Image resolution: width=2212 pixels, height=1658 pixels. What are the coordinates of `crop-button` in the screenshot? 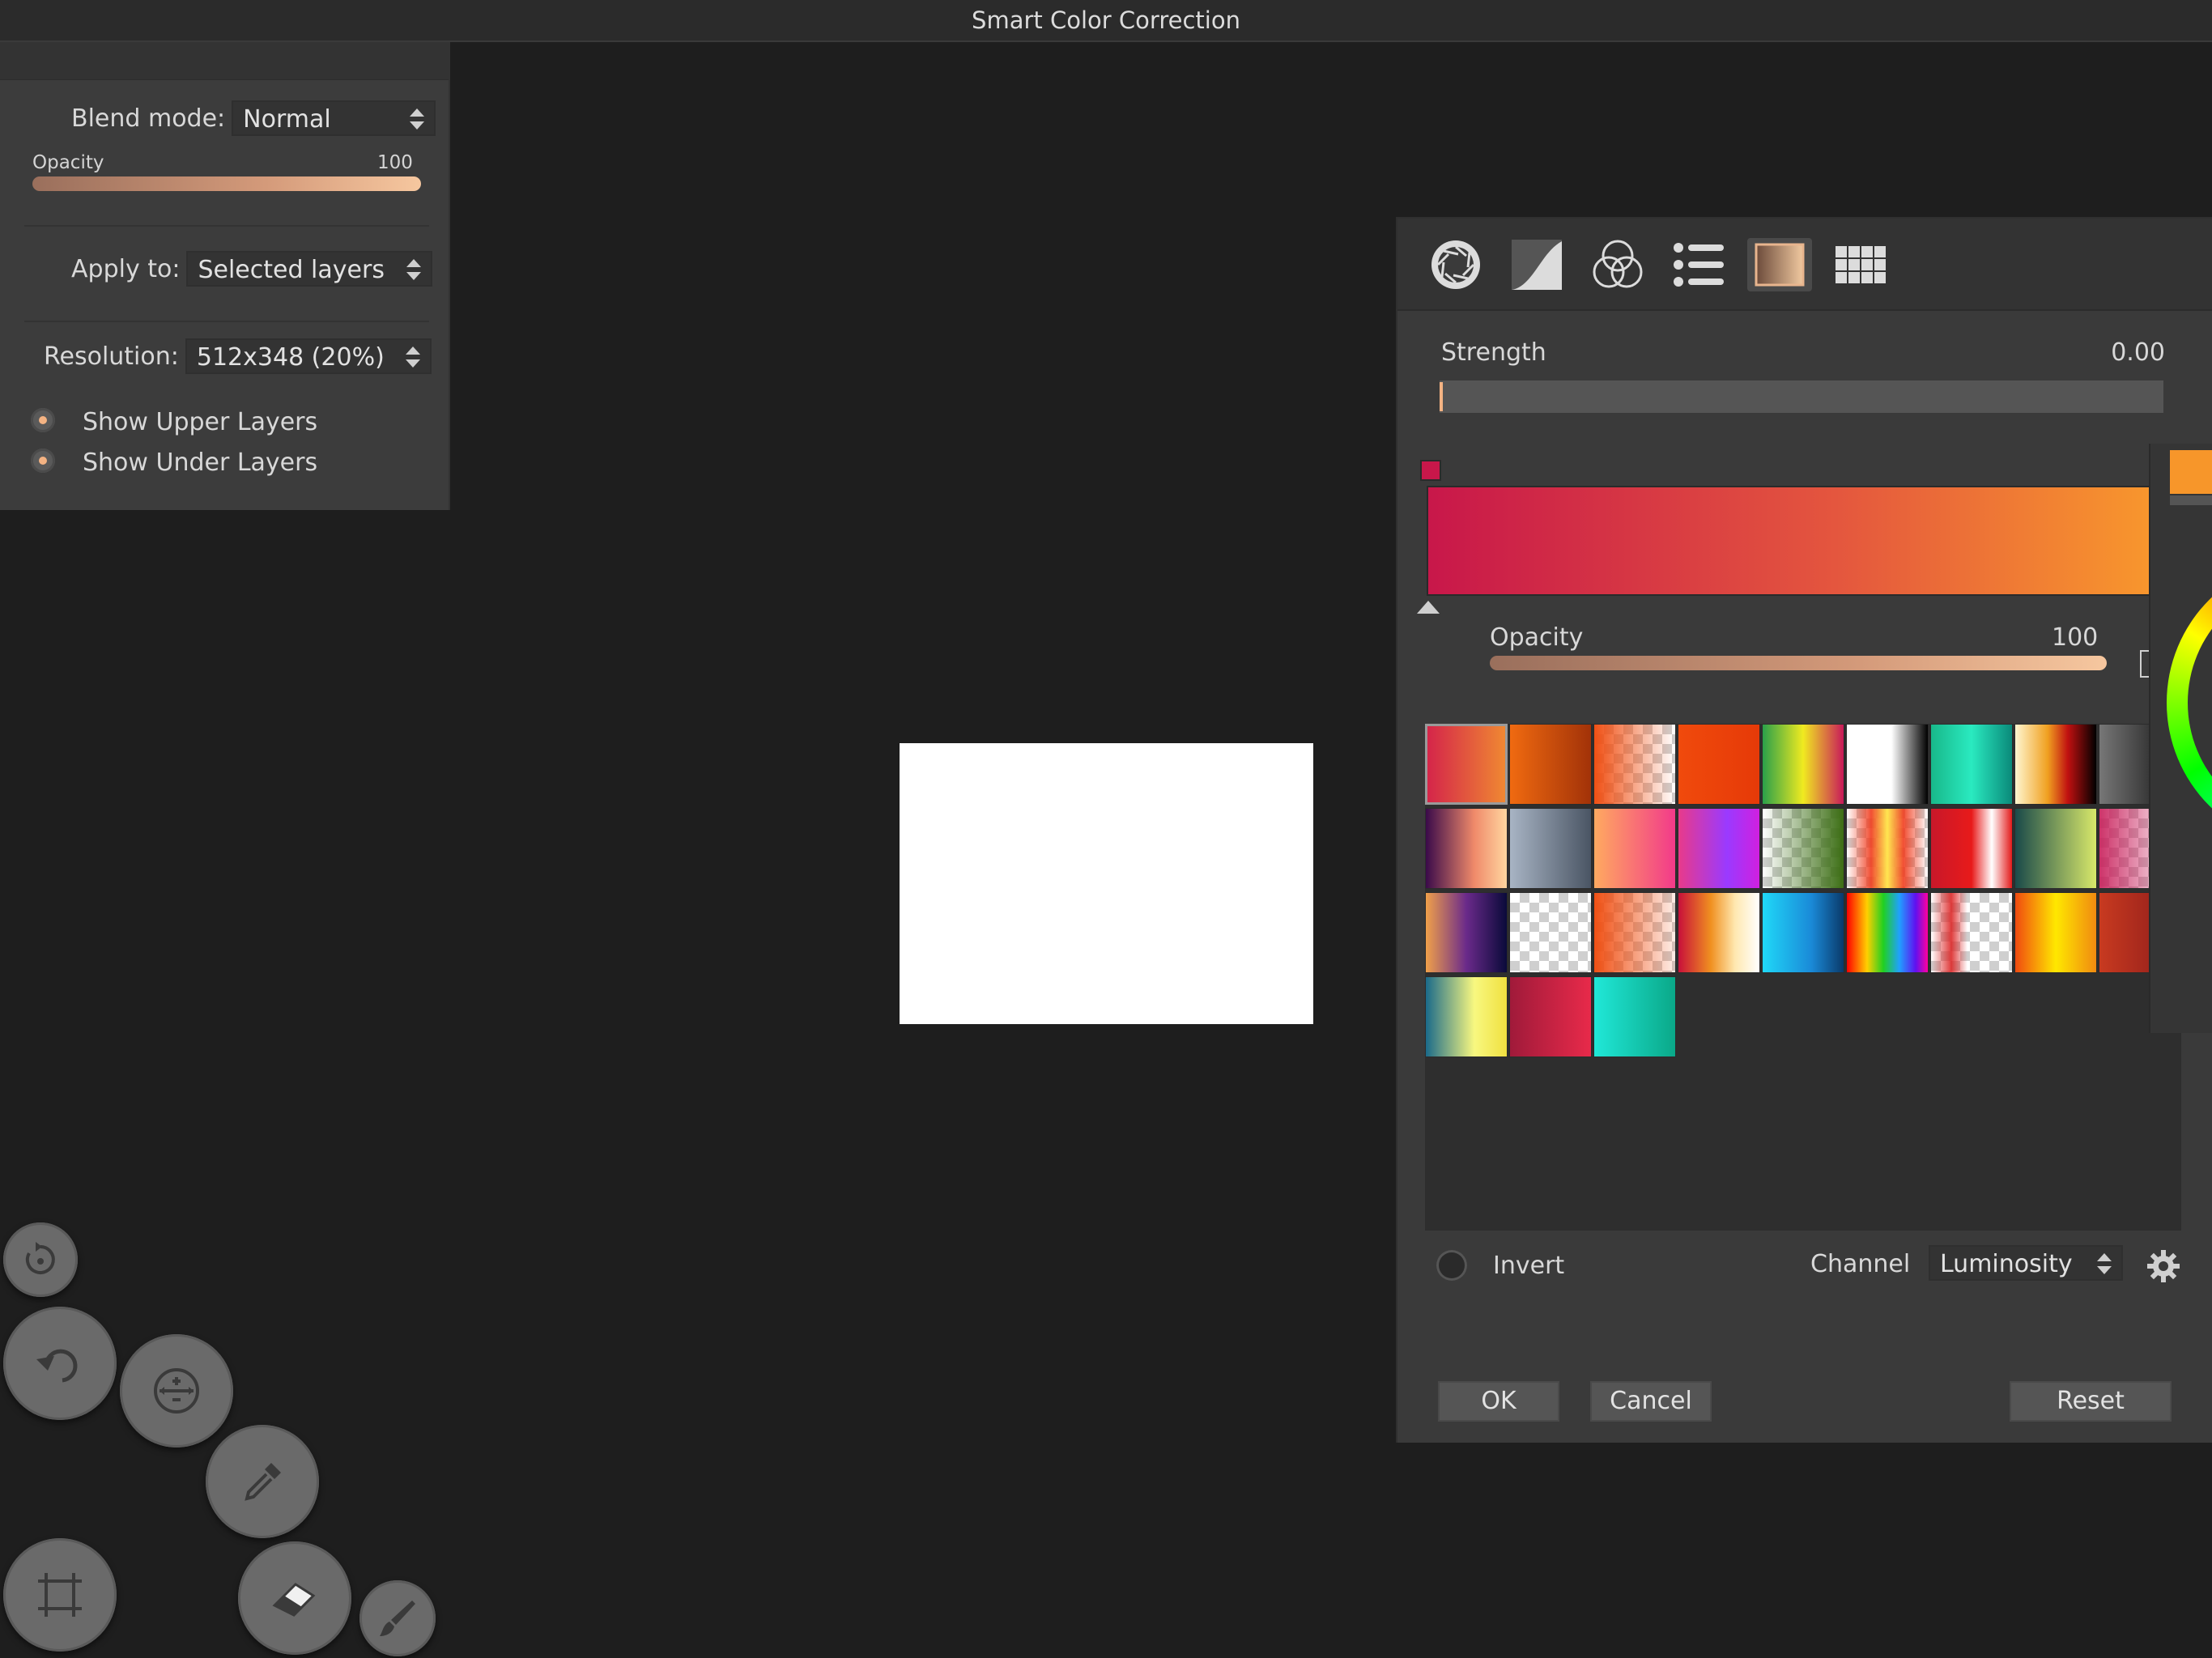 It's located at (60, 1595).